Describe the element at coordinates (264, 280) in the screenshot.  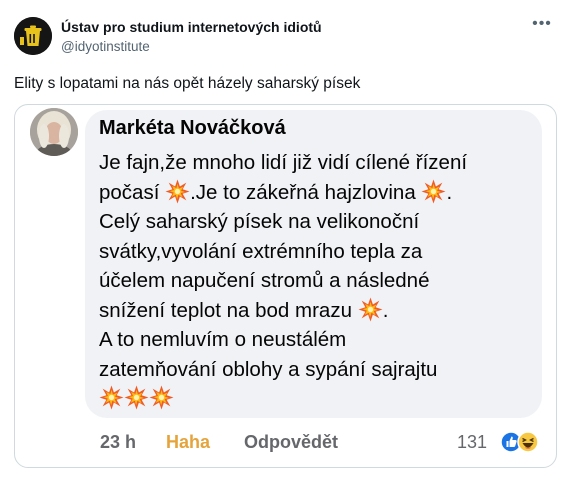
I see `comment-line-text: účelem napučení stromů a následné` at that location.